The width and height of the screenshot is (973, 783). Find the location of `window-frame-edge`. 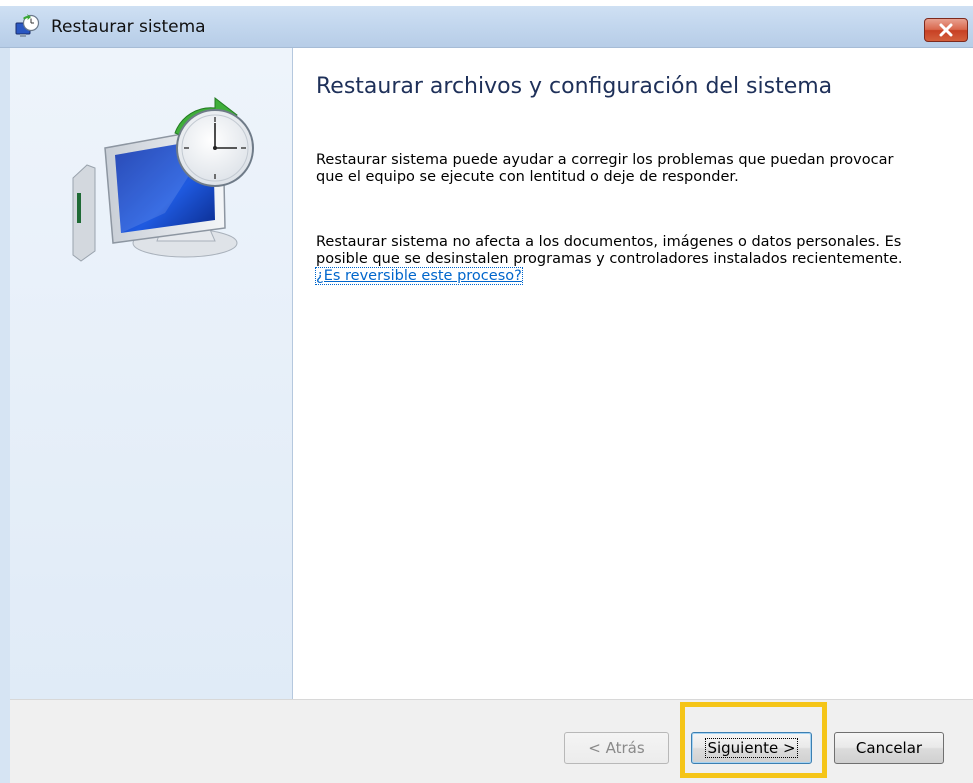

window-frame-edge is located at coordinates (5, 415).